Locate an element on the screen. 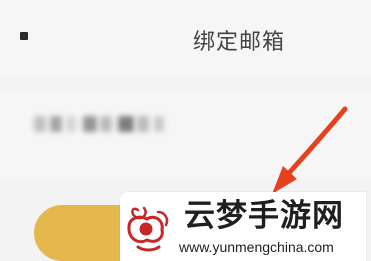 This screenshot has width=371, height=261. watermark-brand: 云梦手游网 is located at coordinates (264, 216).